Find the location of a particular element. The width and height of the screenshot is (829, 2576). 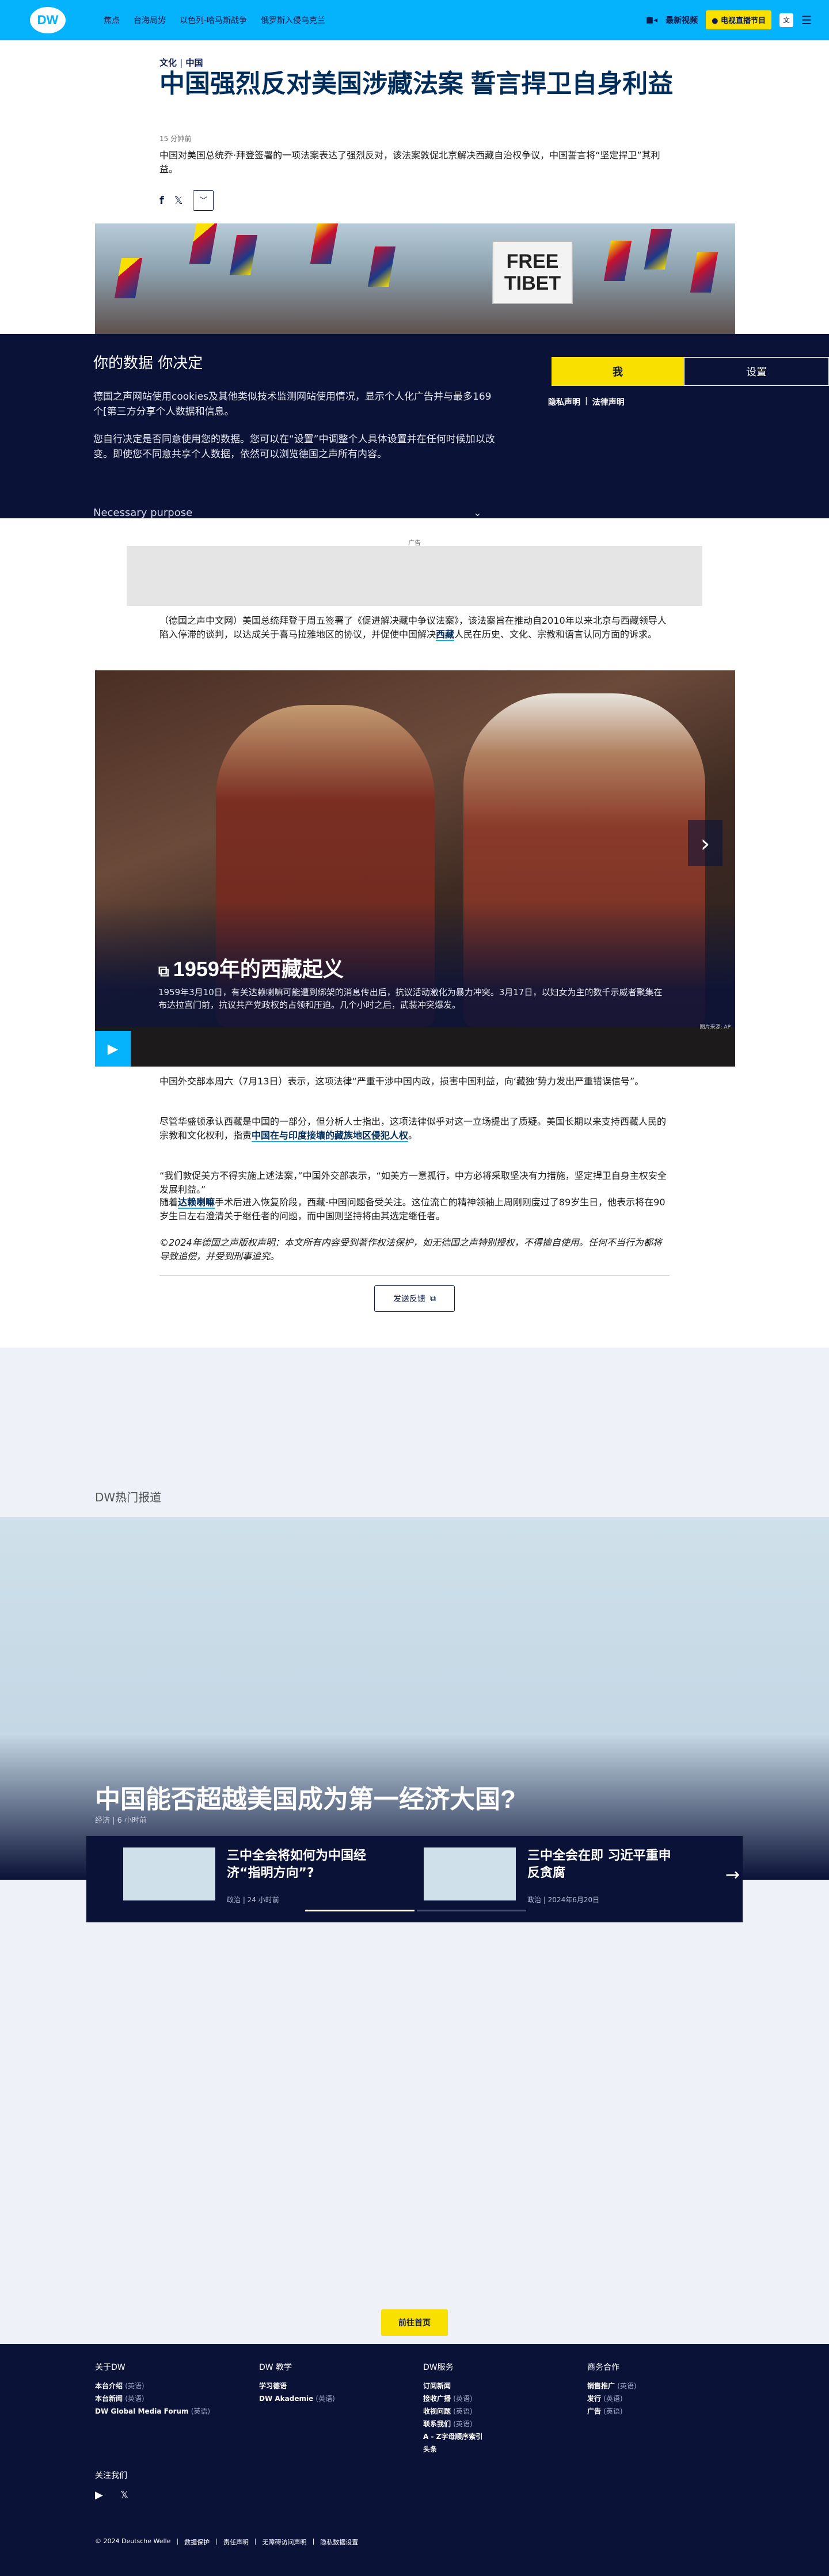

privacy-settings-link: 隐私数据设置 is located at coordinates (339, 2542).